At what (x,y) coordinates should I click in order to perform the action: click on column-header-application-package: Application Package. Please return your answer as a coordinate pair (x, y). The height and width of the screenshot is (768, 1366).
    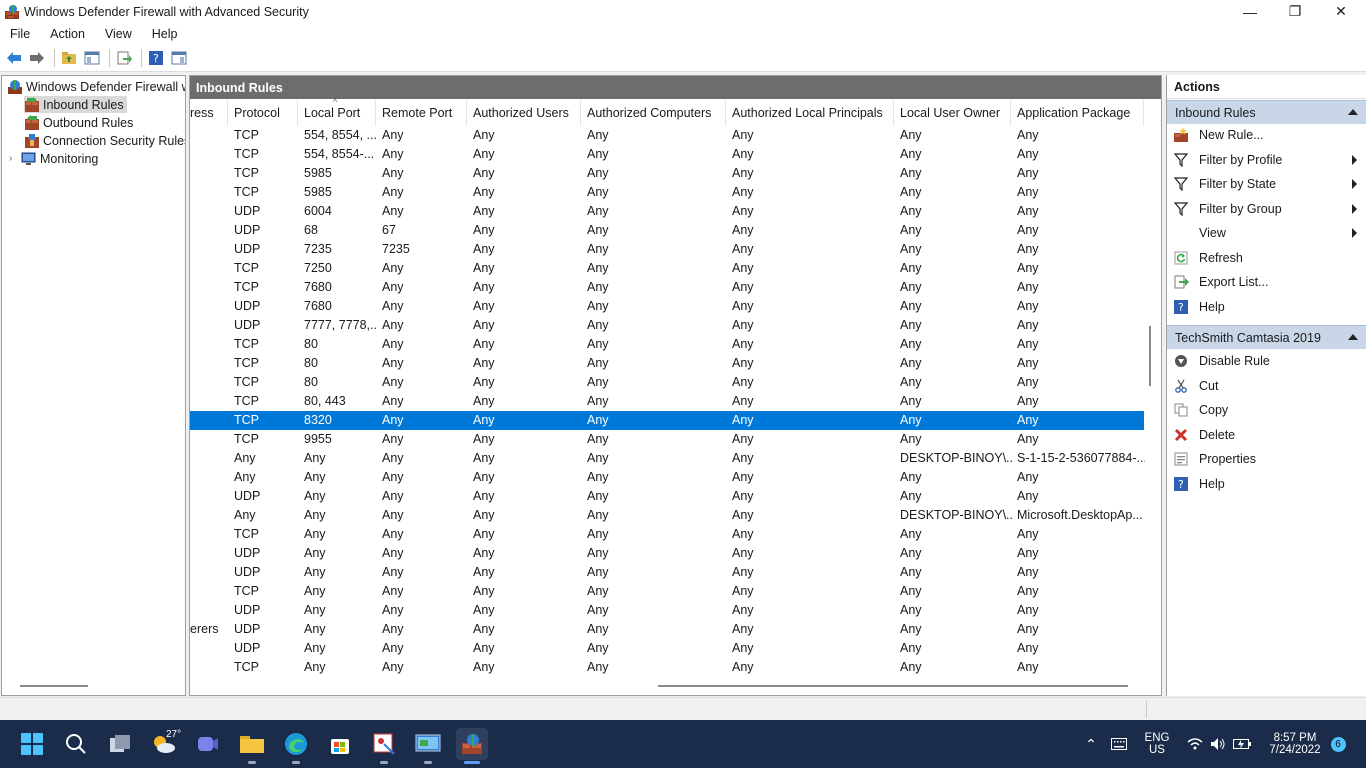
    Looking at the image, I should click on (1077, 113).